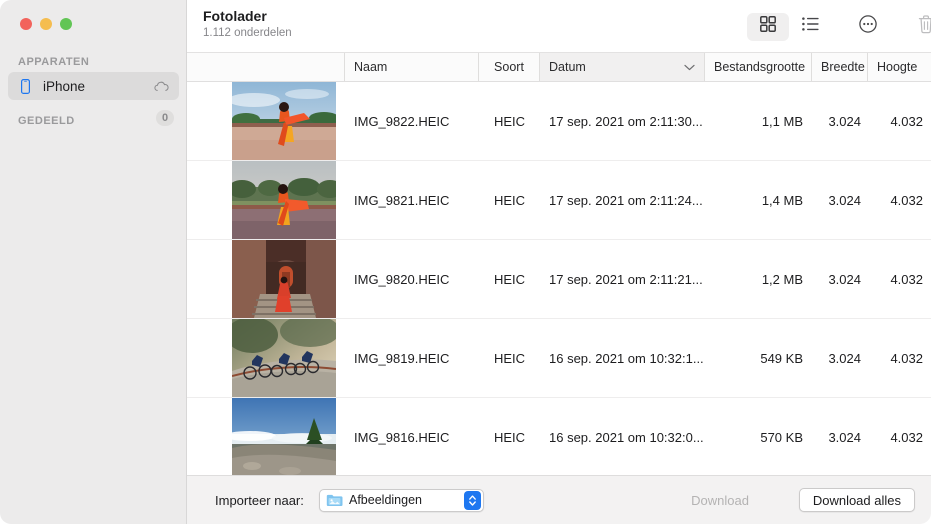  Describe the element at coordinates (161, 86) in the screenshot. I see `eject-cloud-icon` at that location.